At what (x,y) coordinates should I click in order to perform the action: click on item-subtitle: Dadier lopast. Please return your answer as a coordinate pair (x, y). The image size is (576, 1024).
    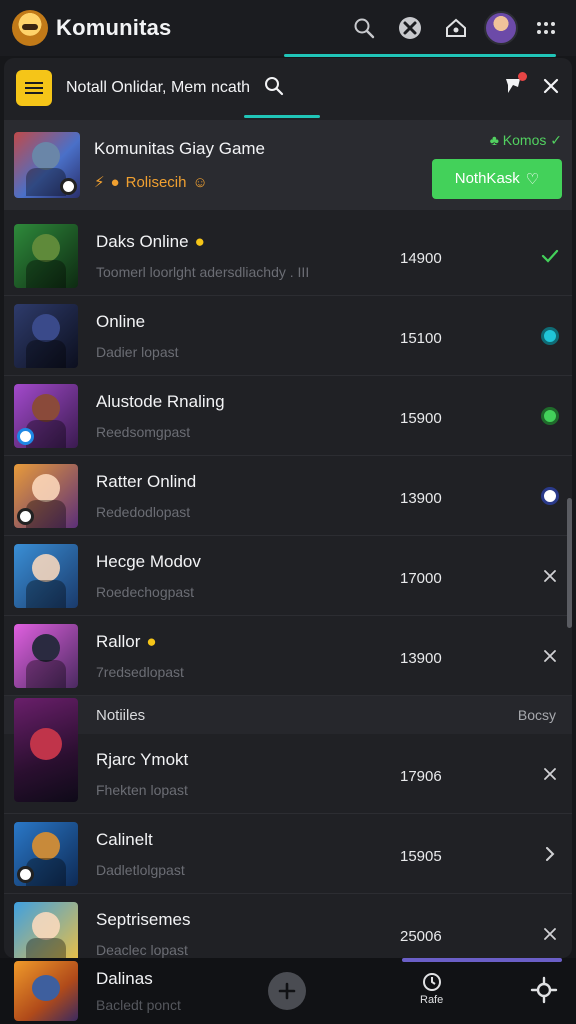
    Looking at the image, I should click on (137, 351).